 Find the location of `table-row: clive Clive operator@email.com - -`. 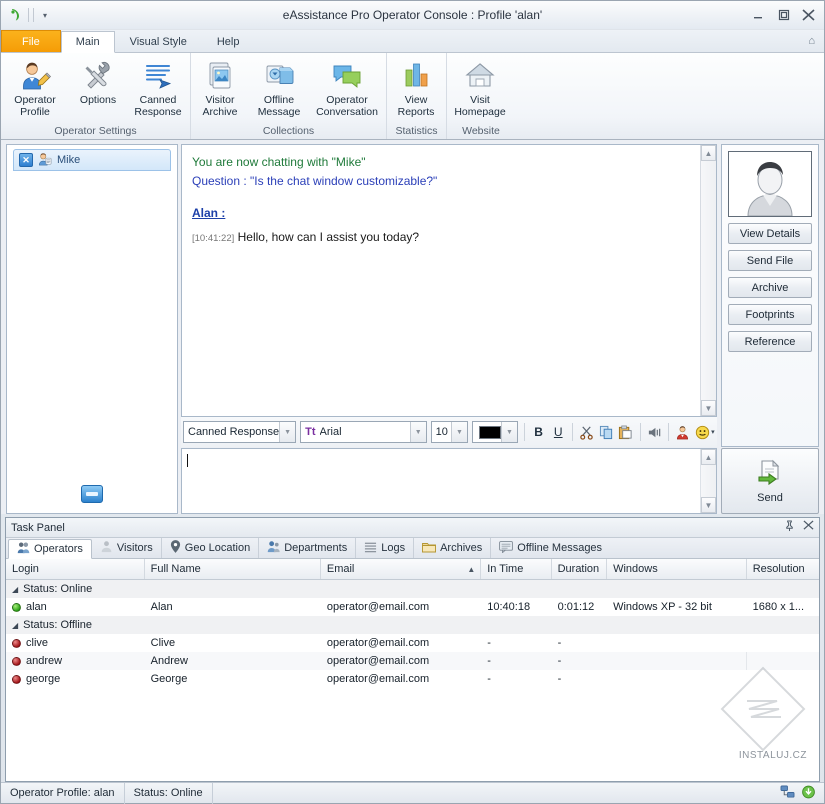

table-row: clive Clive operator@email.com - - is located at coordinates (412, 643).